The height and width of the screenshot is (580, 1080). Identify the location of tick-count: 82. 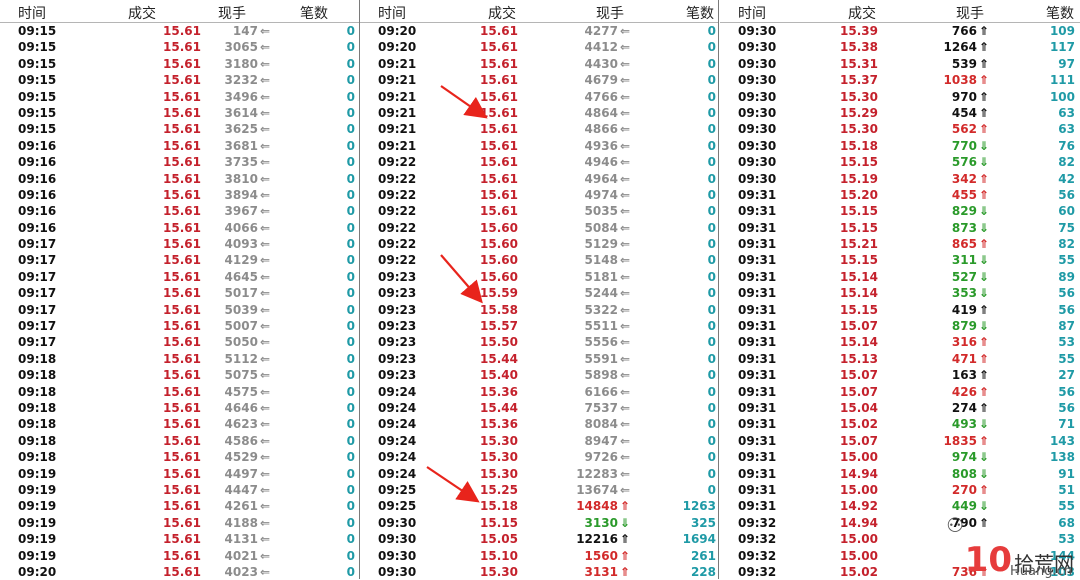
(1066, 162).